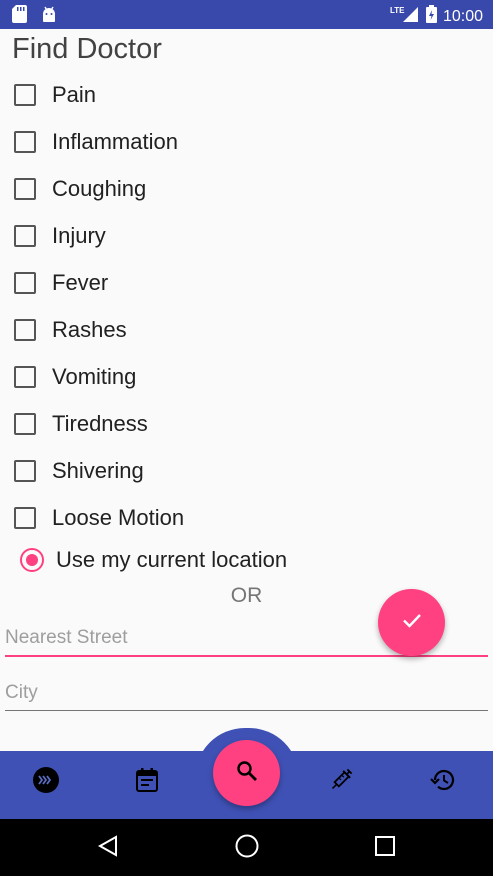  I want to click on symptom-checkbox-pain: Pain, so click(200, 94).